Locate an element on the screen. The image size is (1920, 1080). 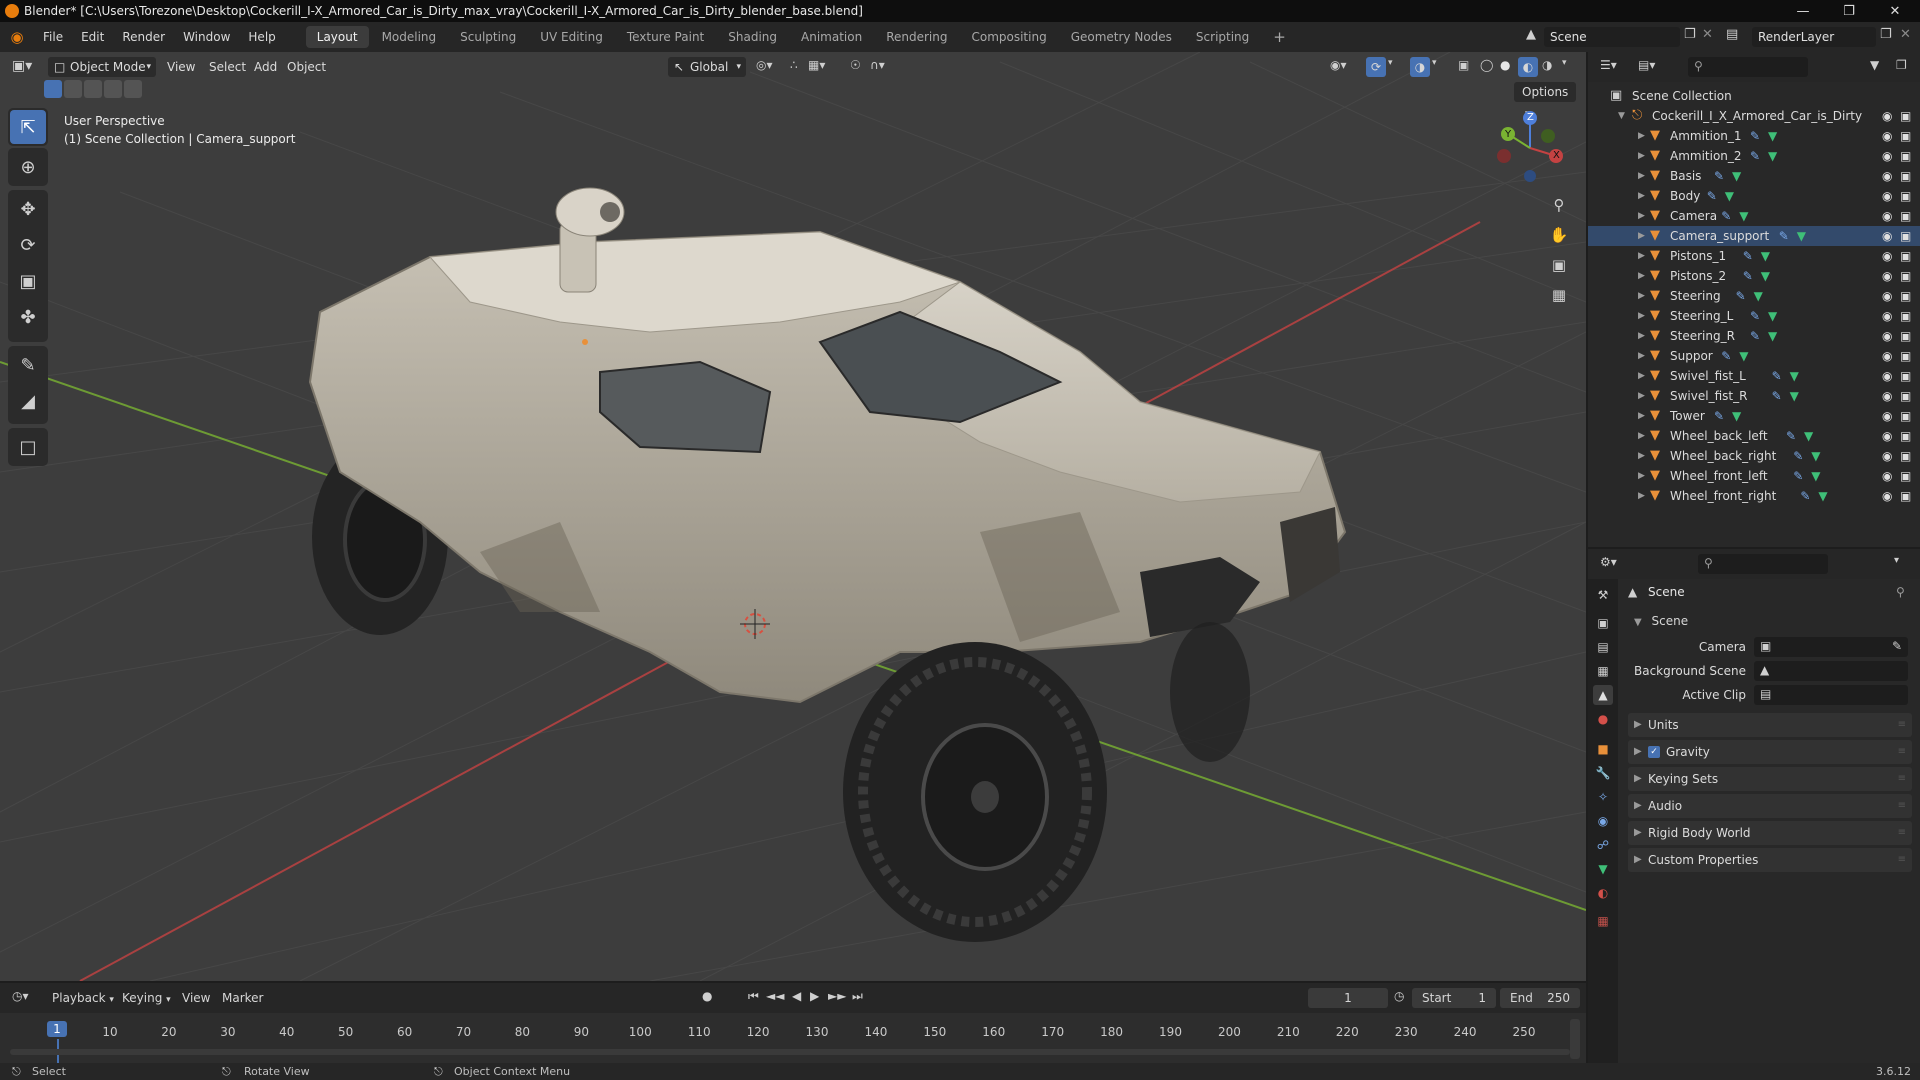
rotate-tool-icon: ⟳ is located at coordinates (28, 245).